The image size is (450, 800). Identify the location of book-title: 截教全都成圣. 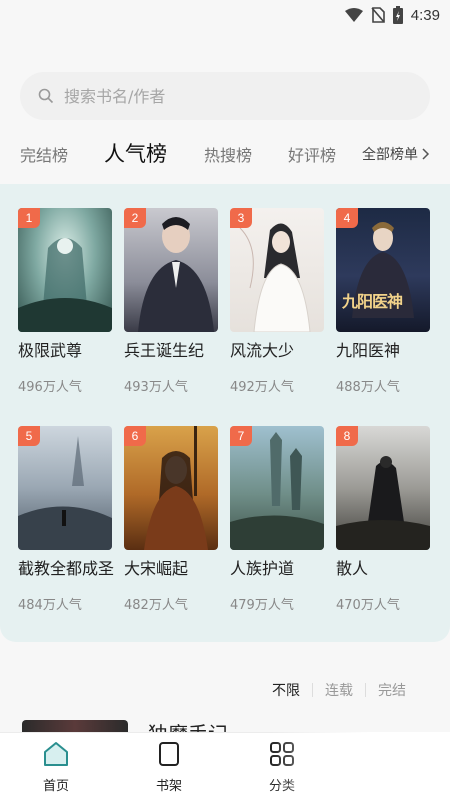
(66, 569).